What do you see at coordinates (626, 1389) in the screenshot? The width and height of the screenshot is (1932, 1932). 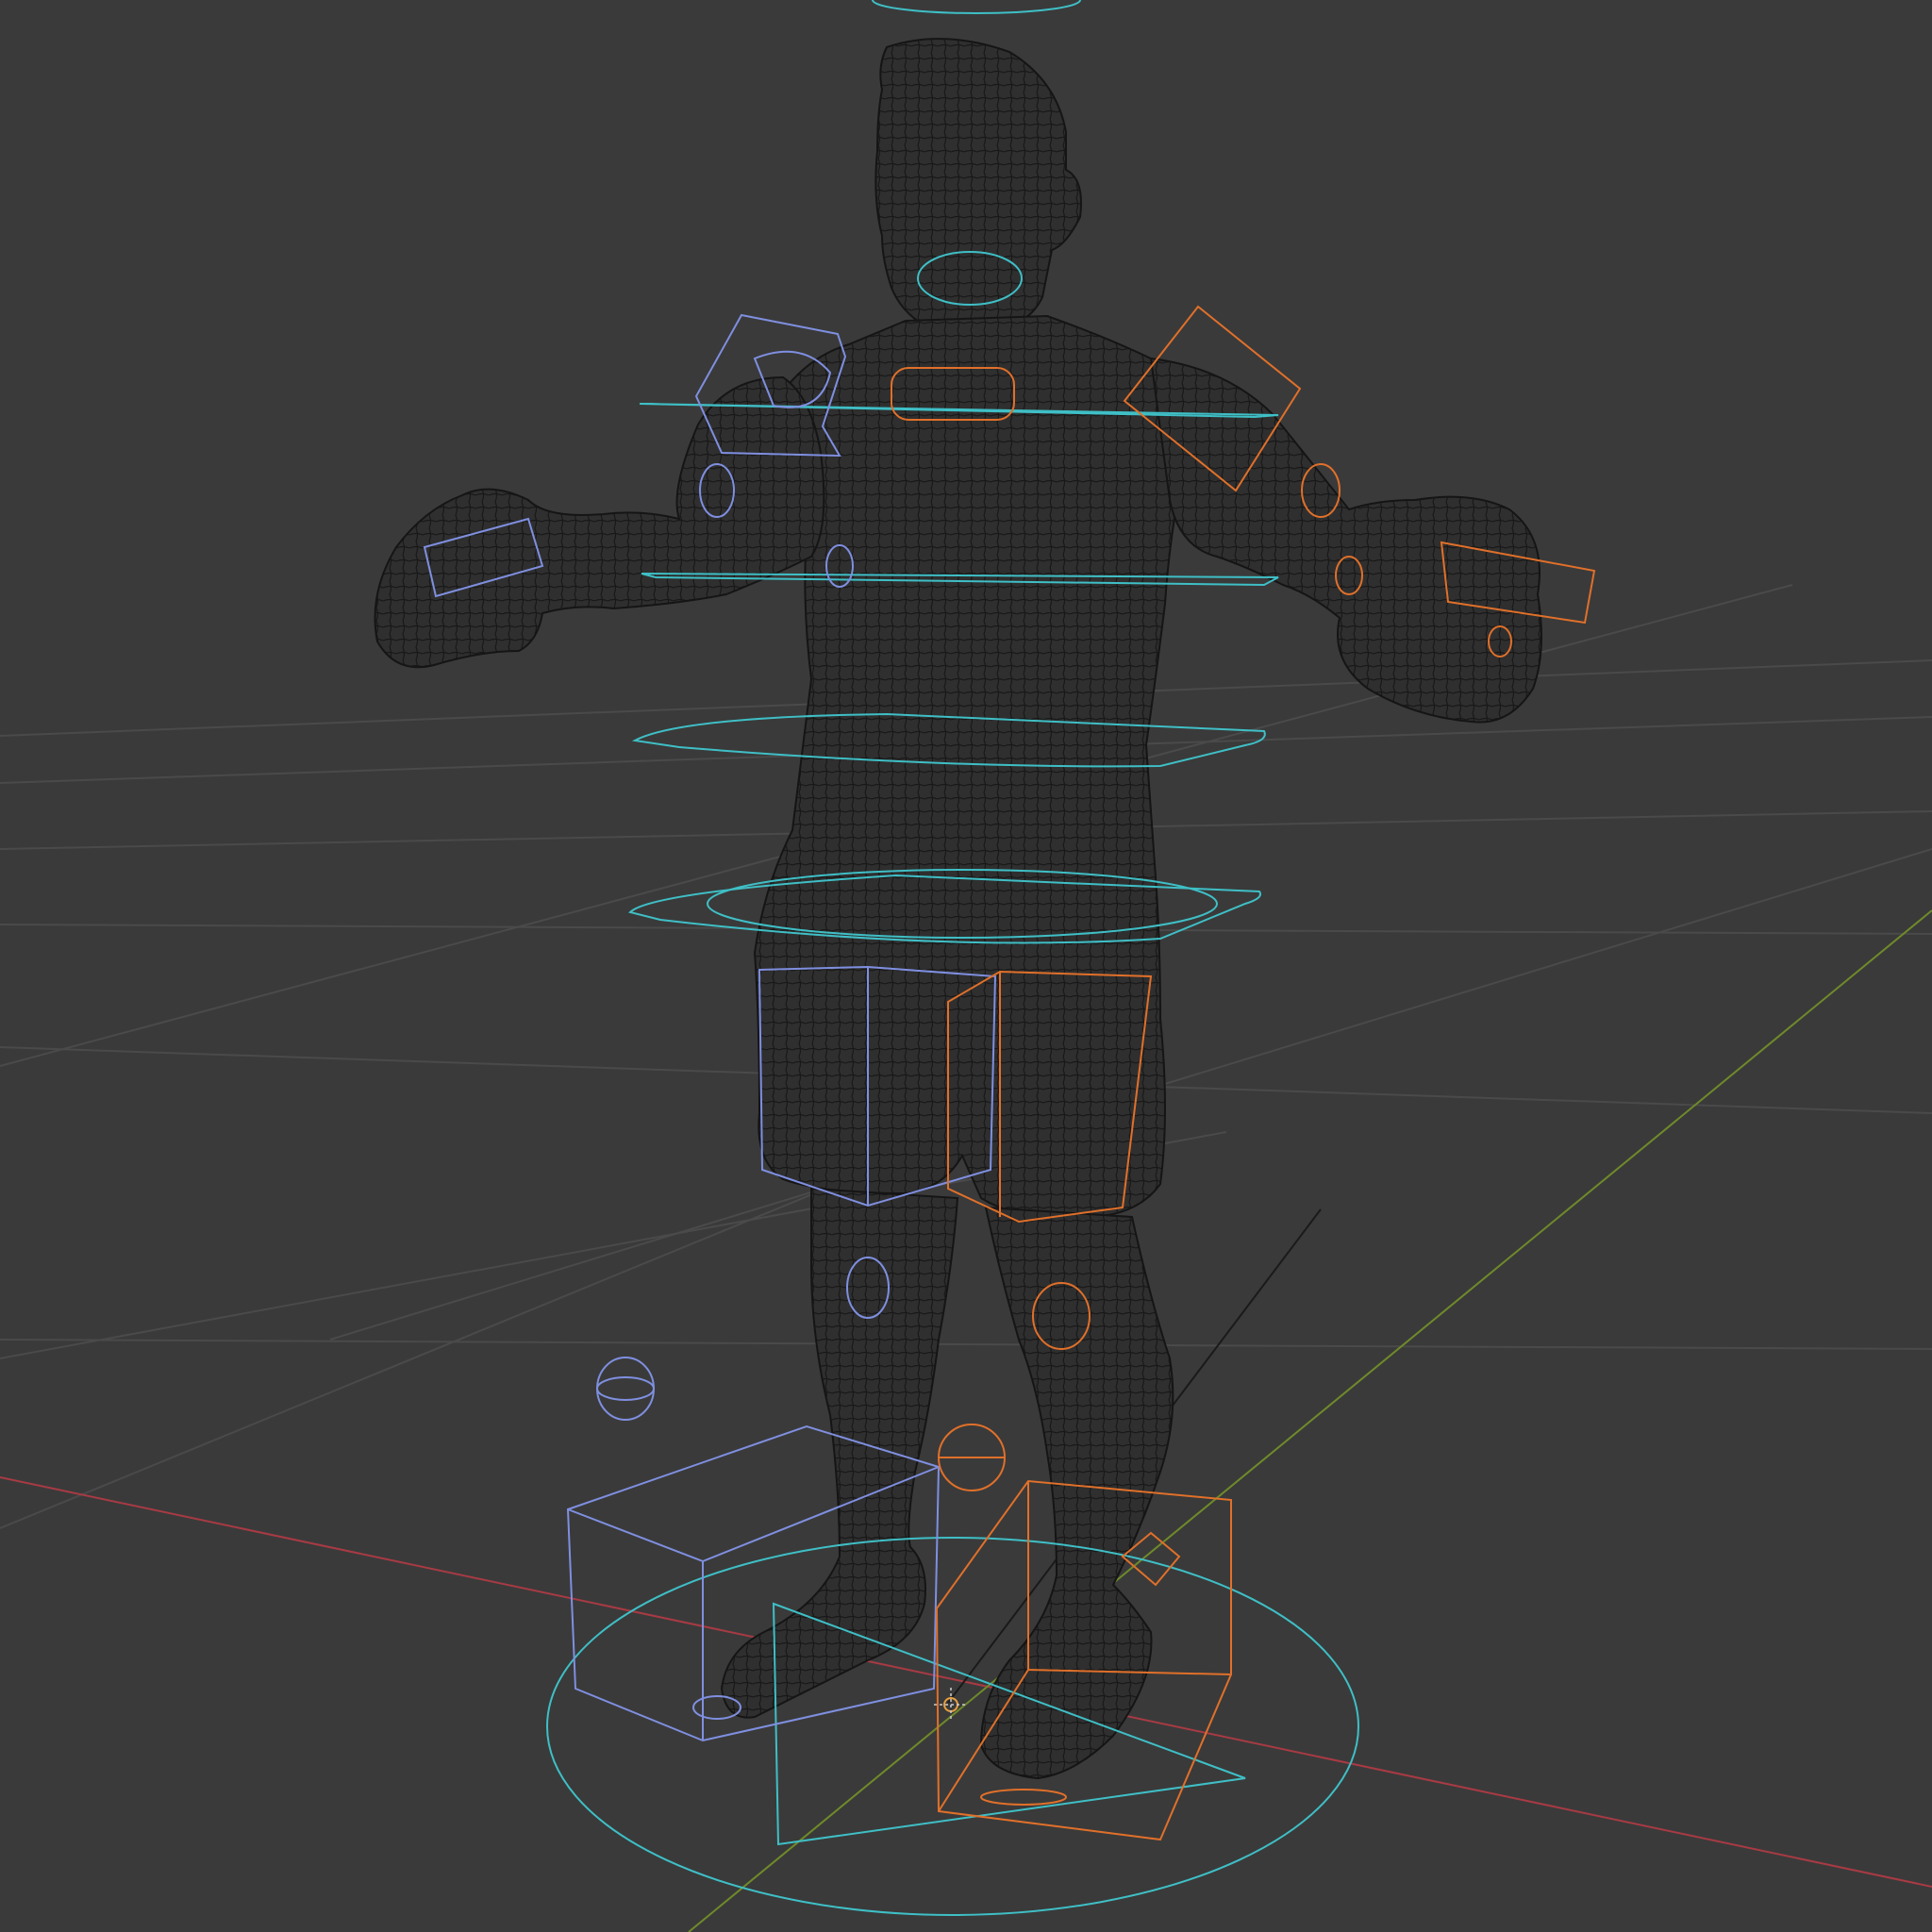 I see `left-knee-pole-control` at bounding box center [626, 1389].